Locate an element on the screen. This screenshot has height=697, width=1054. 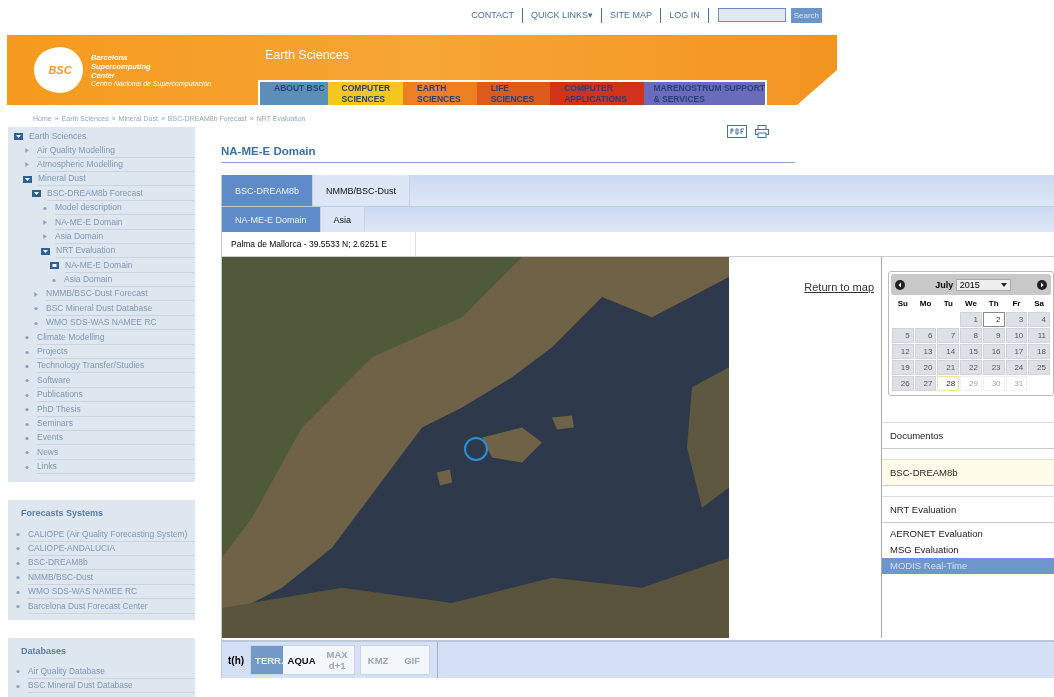
calendar-day: 4 is located at coordinates (1039, 319).